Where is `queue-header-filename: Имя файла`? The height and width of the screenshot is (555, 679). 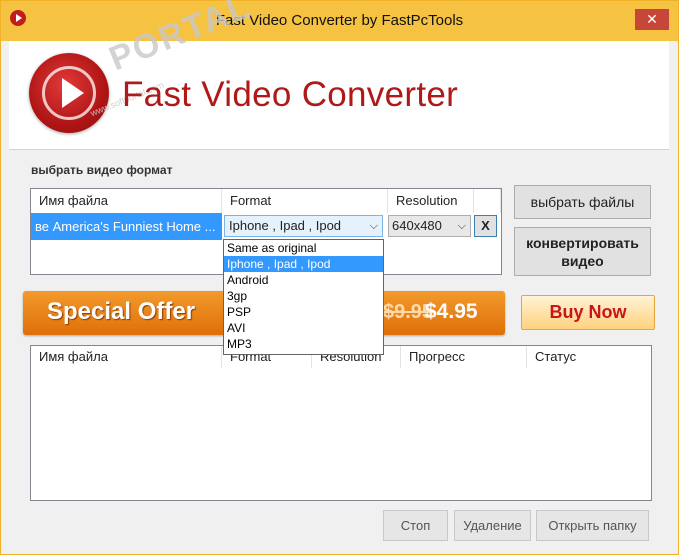
queue-header-filename: Имя файла is located at coordinates (126, 357).